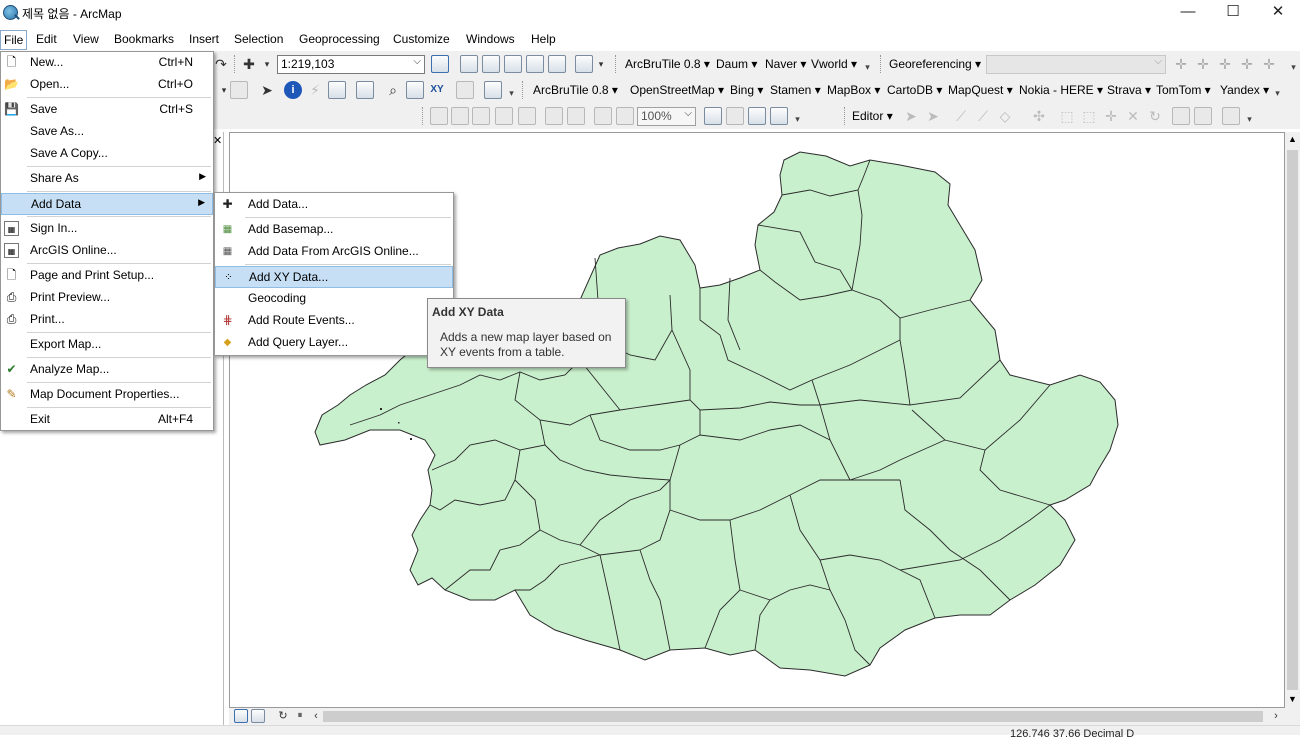 The height and width of the screenshot is (741, 1300). Describe the element at coordinates (513, 64) in the screenshot. I see `search-window-icon` at that location.